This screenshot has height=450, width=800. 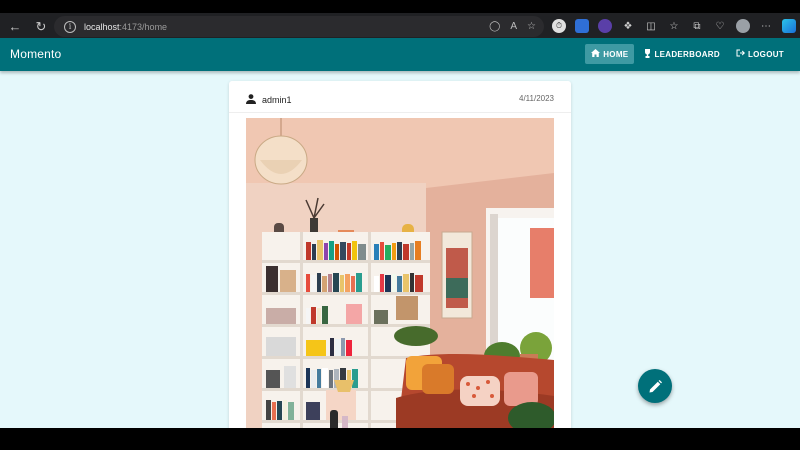 I want to click on extensions-icon: ❖, so click(x=628, y=26).